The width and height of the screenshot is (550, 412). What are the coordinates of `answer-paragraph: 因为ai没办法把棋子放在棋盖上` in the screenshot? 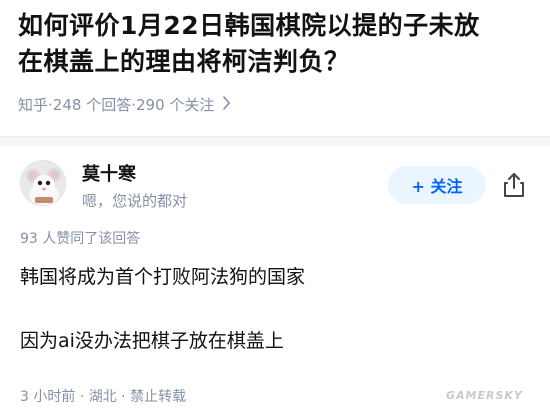 It's located at (152, 341).